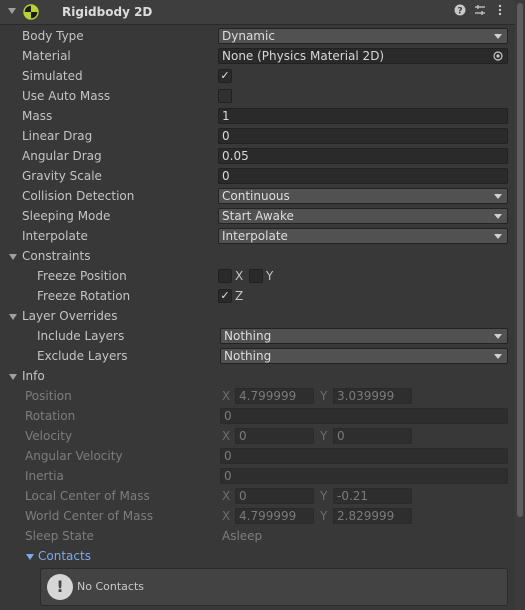  I want to click on help-icon: ?, so click(460, 12).